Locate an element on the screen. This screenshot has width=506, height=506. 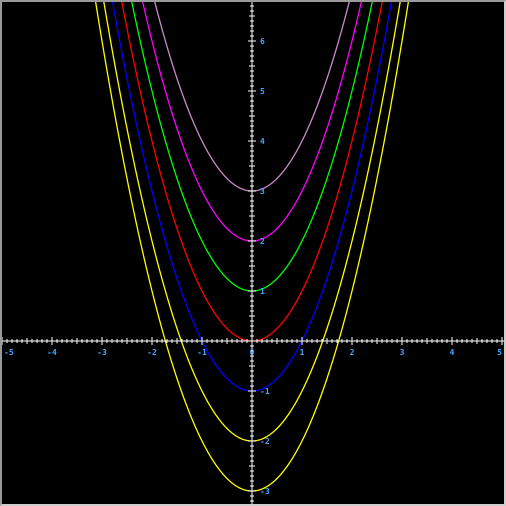
y-tick-label: 6 is located at coordinates (262, 41).